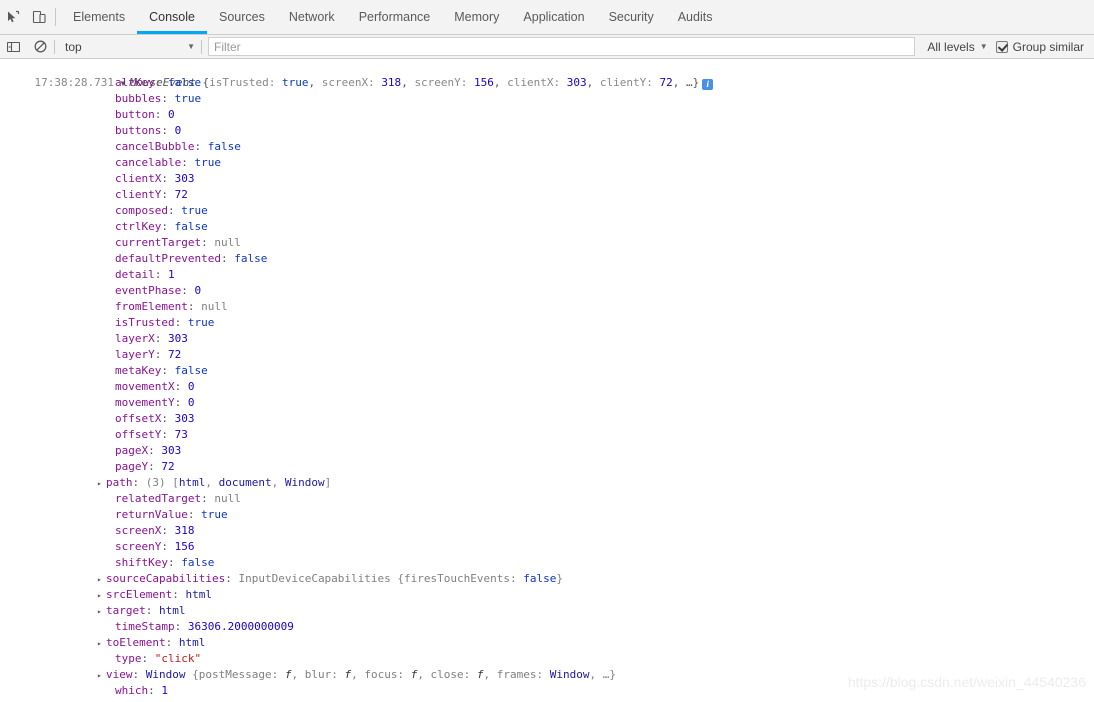 This screenshot has height=702, width=1094. I want to click on property-row: shiftKey: false, so click(547, 563).